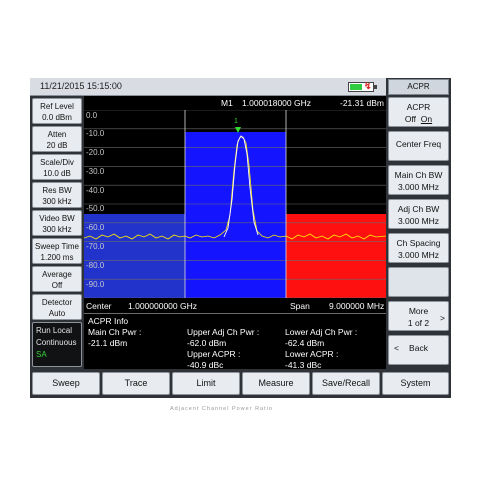 The image size is (480, 480). Describe the element at coordinates (57, 307) in the screenshot. I see `detector-button: Detector Auto` at that location.